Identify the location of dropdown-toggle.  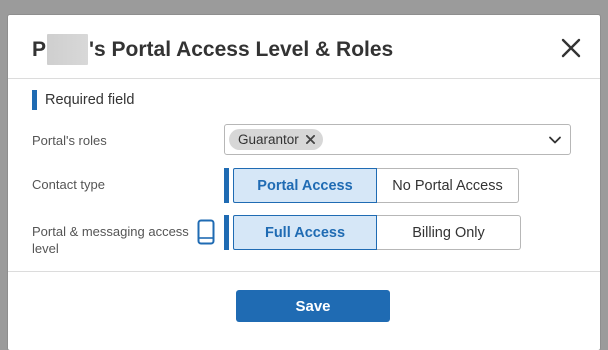
(555, 140).